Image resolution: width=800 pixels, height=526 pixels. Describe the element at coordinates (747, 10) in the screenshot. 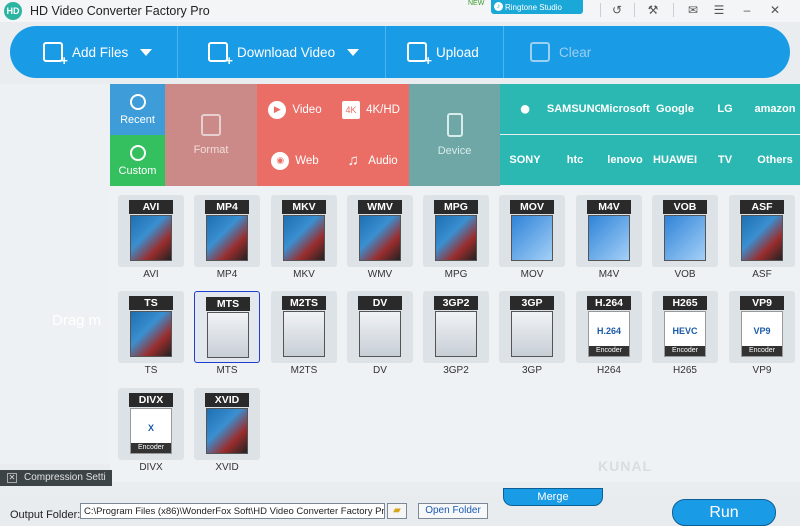

I see `minimize-icon: –` at that location.